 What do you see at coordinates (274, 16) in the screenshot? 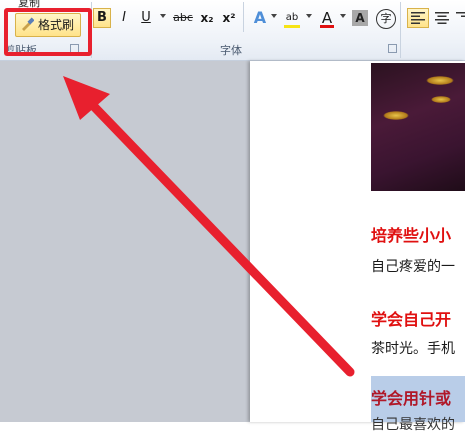
I see `text-effect-dropdown-icon` at bounding box center [274, 16].